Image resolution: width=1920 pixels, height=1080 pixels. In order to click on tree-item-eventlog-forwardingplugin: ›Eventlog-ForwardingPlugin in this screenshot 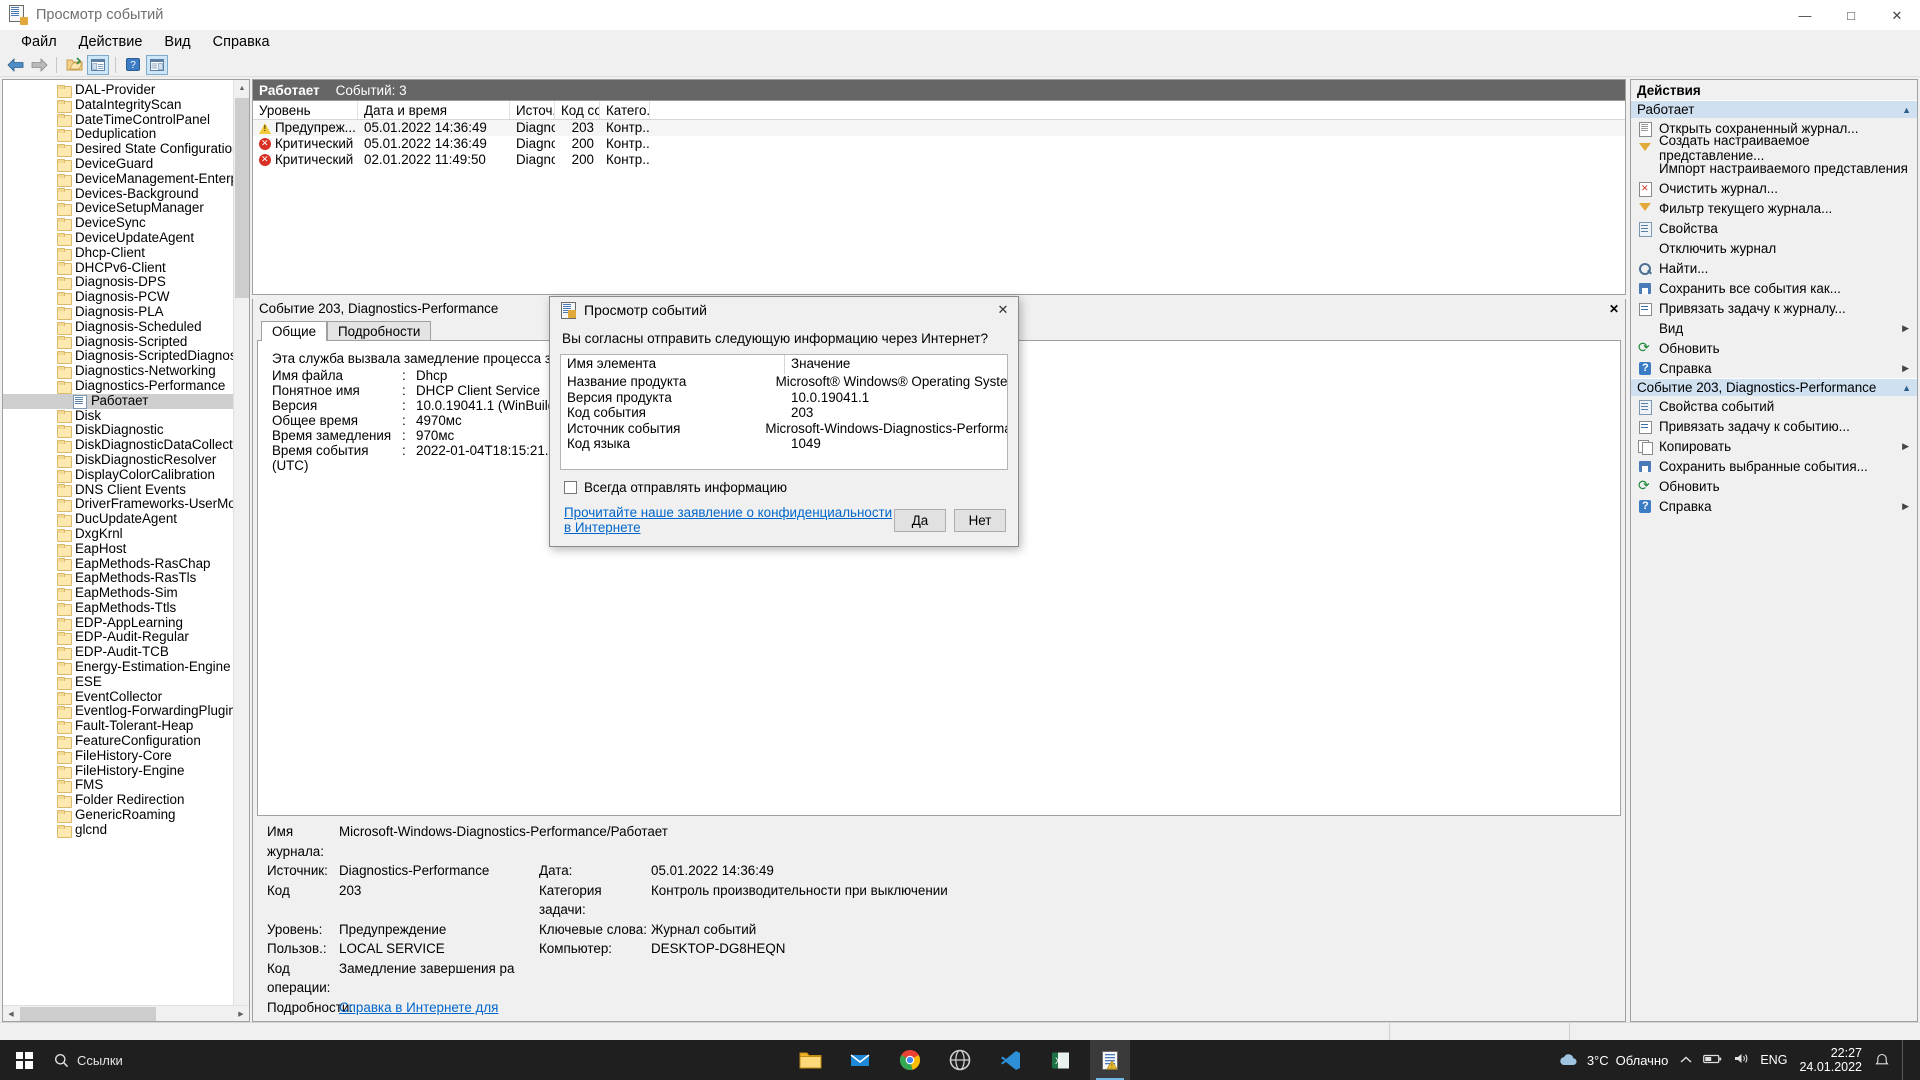, I will do `click(126, 712)`.